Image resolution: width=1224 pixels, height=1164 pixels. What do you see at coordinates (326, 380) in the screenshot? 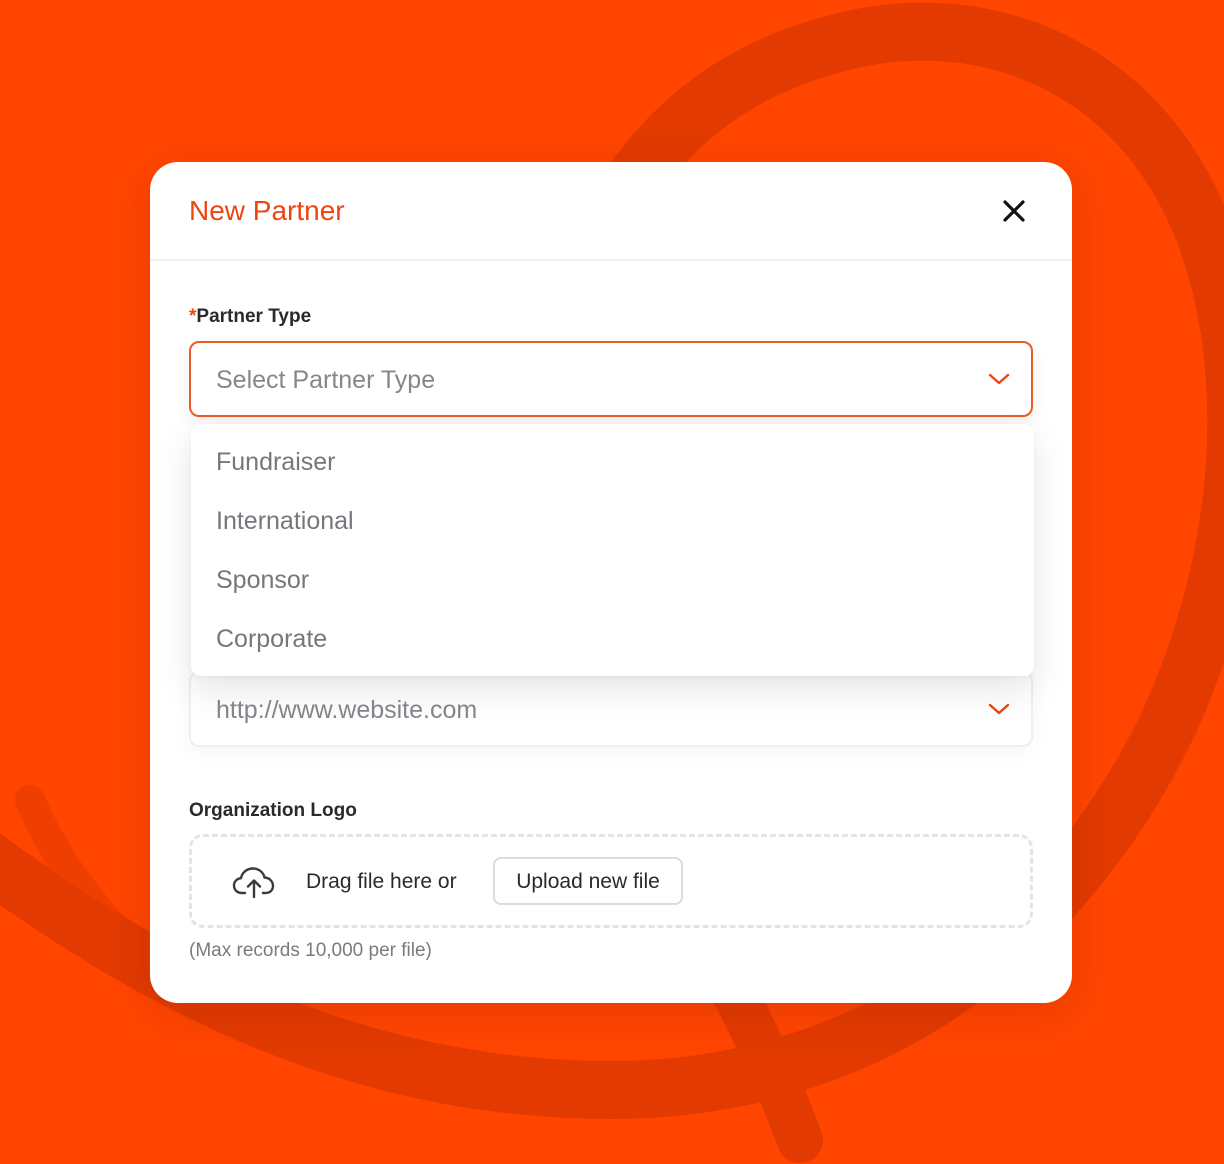
I see `partner-type-placeholder: Select Partner Type` at bounding box center [326, 380].